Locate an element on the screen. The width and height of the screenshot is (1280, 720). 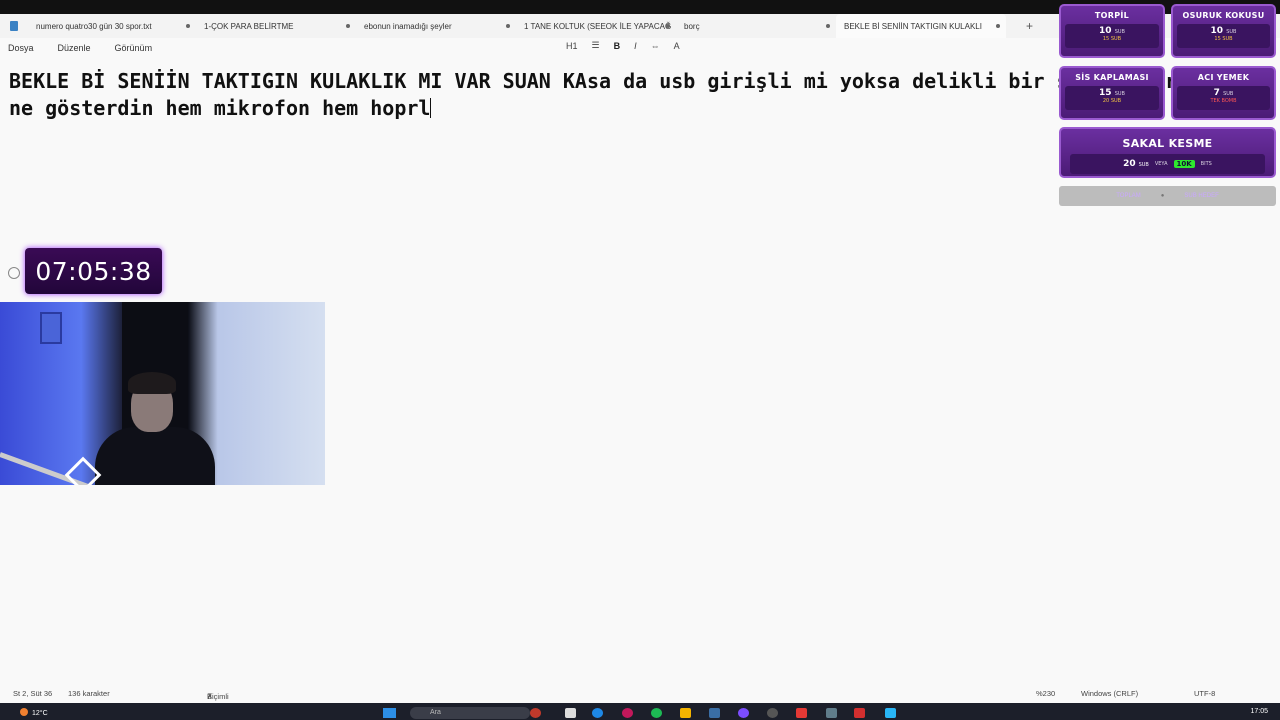
encoding: UTF-8 is located at coordinates (1204, 693).